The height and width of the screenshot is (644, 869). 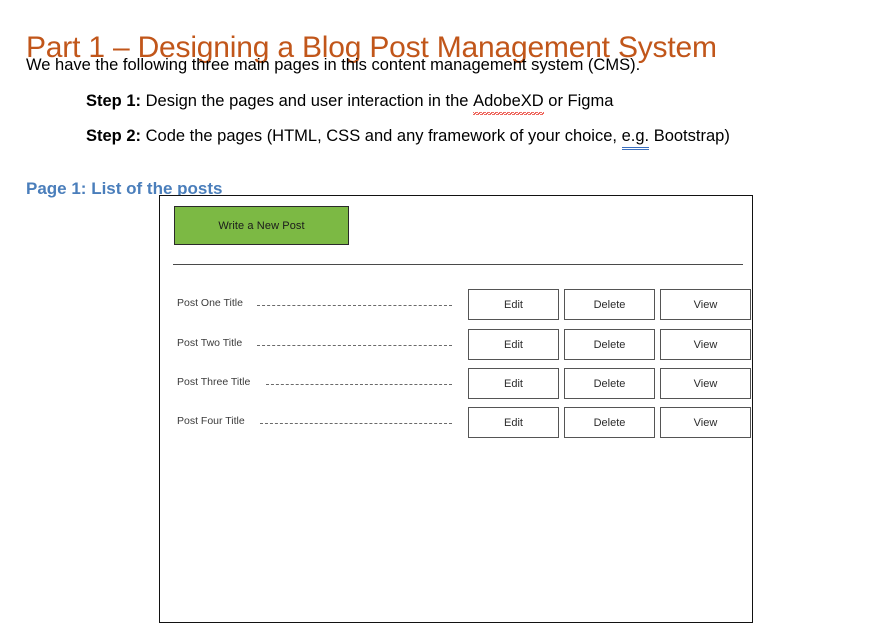 I want to click on step-1-text-after: or Figma, so click(x=578, y=101).